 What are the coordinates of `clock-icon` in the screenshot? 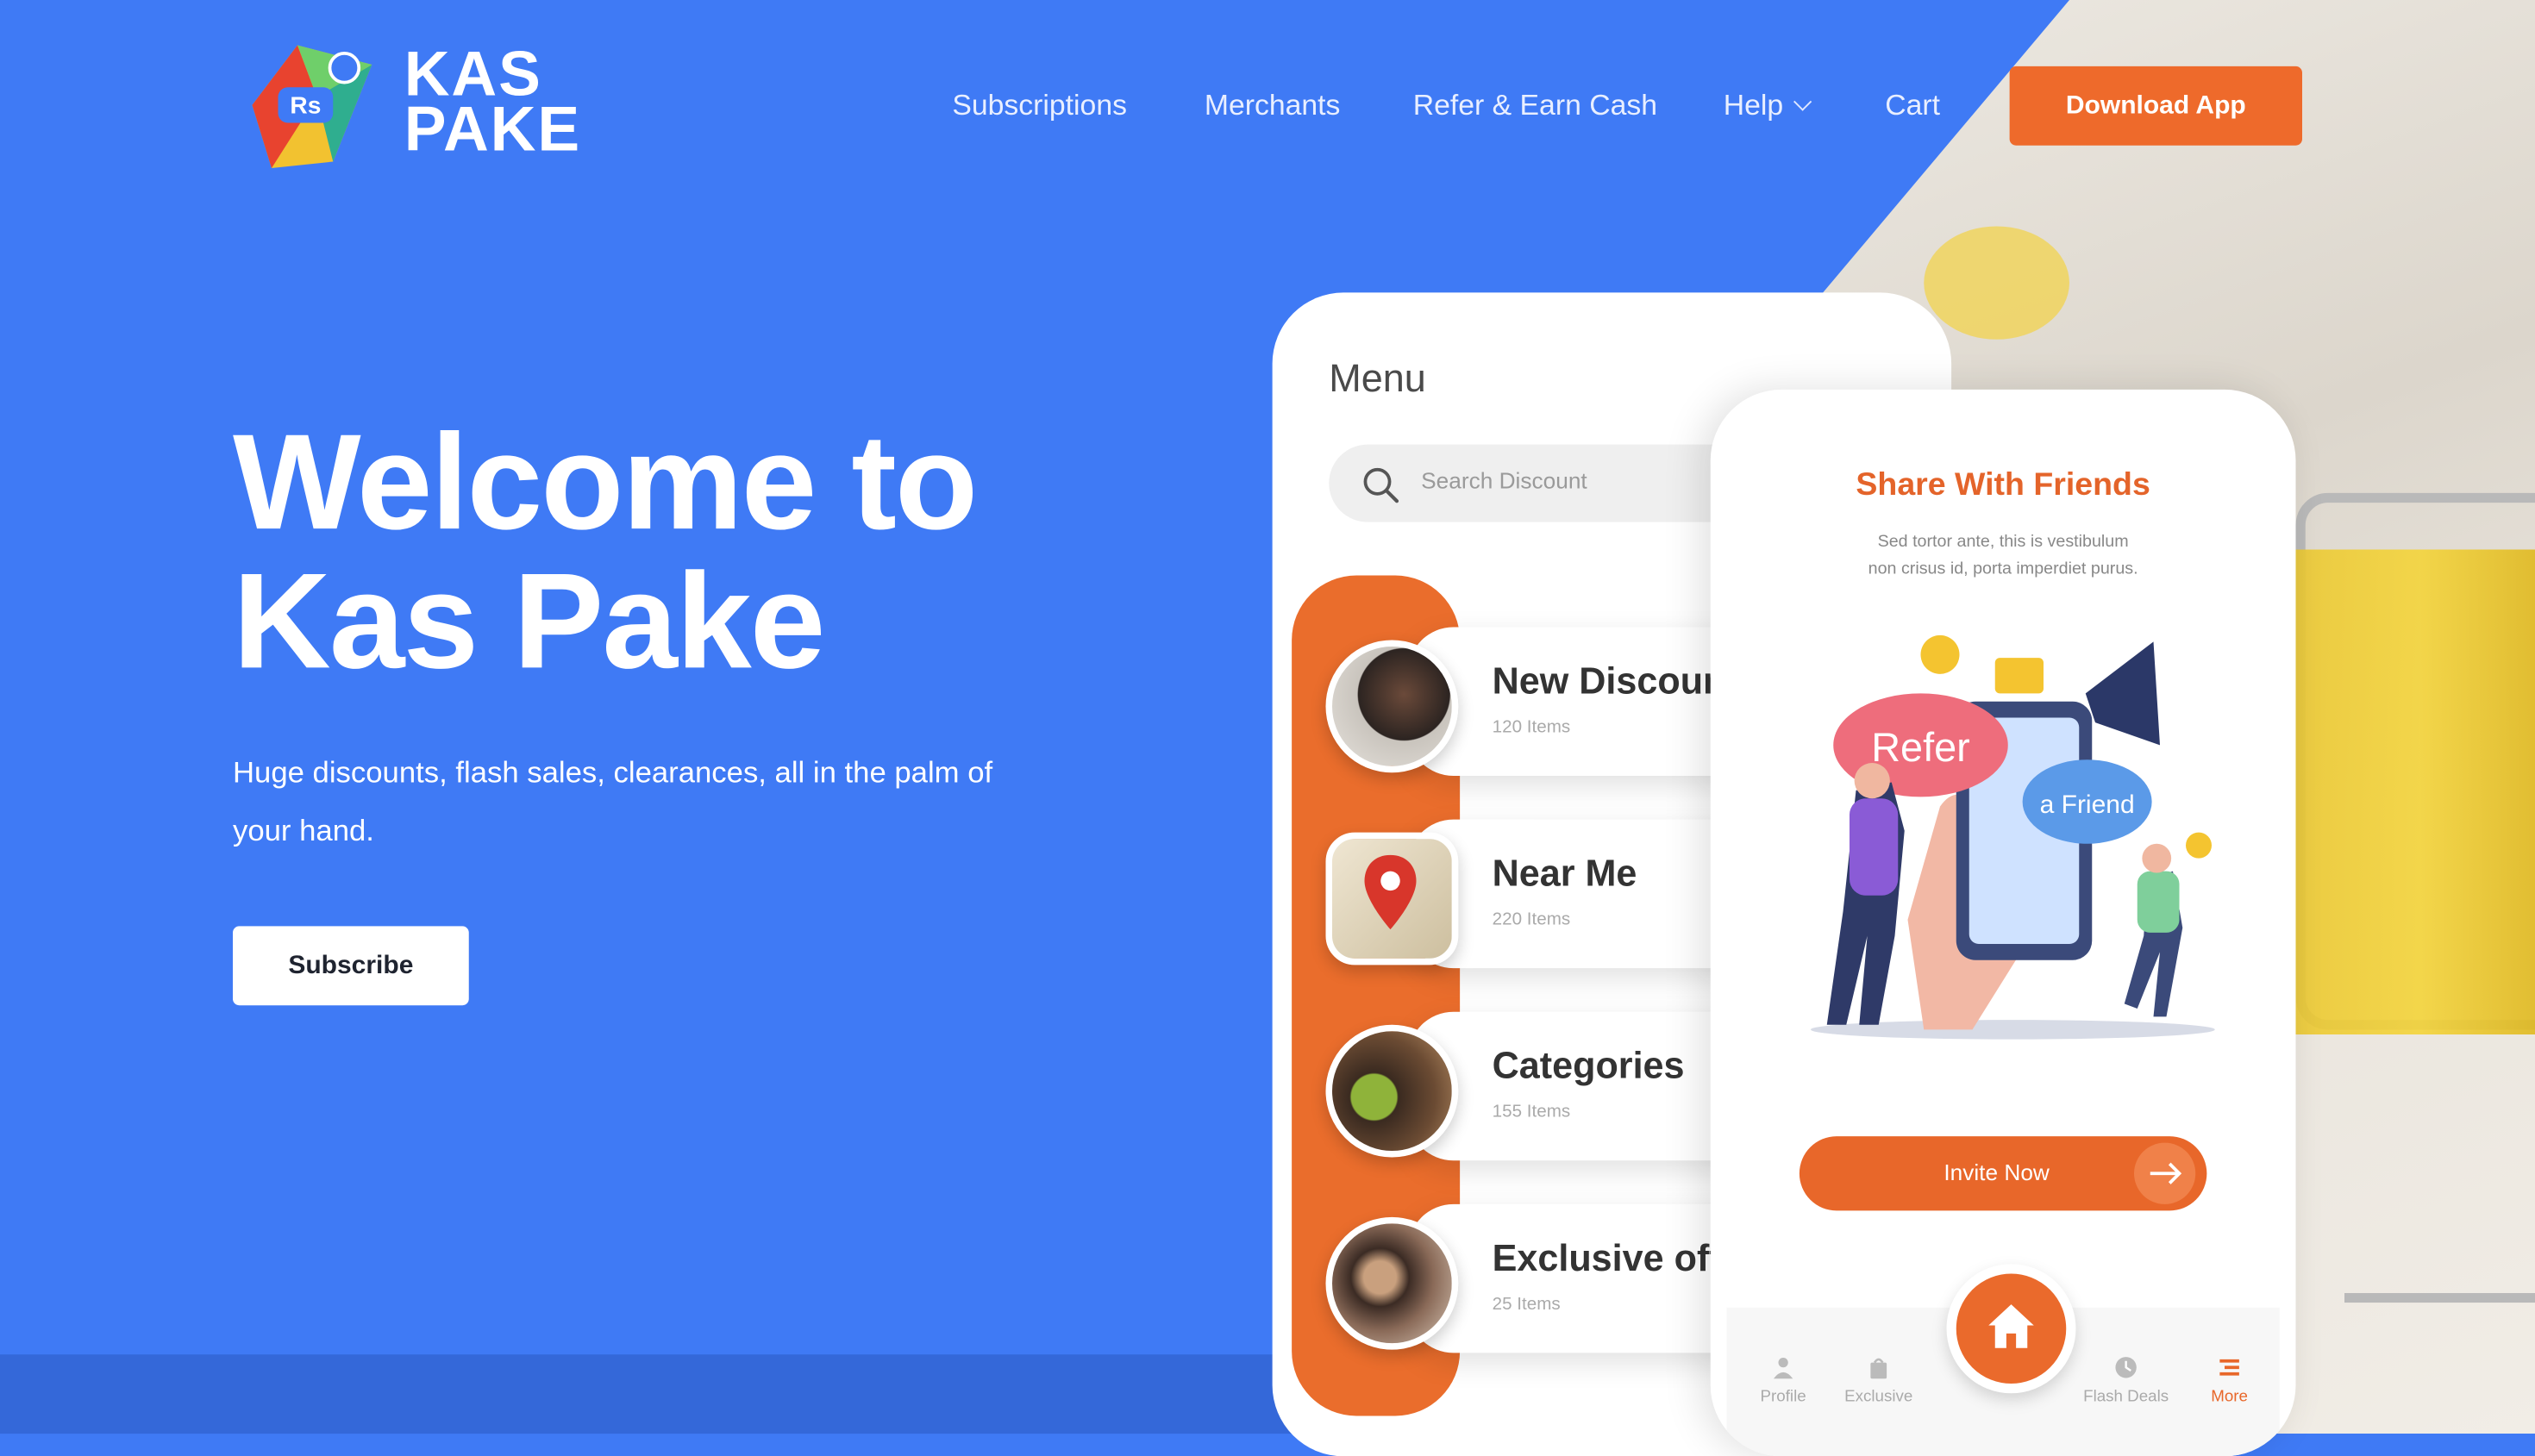 It's located at (2126, 1367).